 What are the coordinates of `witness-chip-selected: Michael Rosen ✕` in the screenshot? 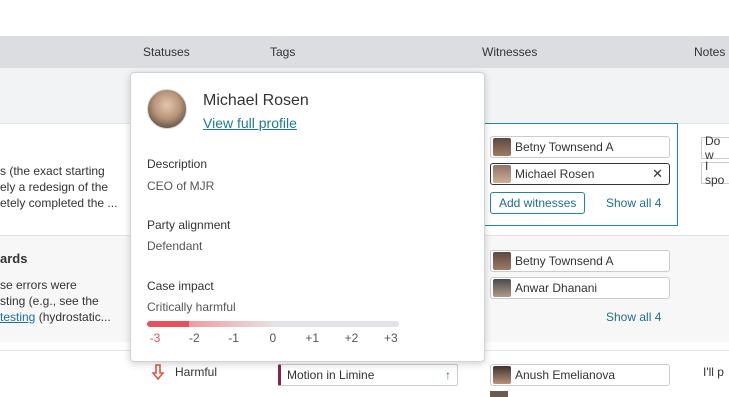 It's located at (580, 174).